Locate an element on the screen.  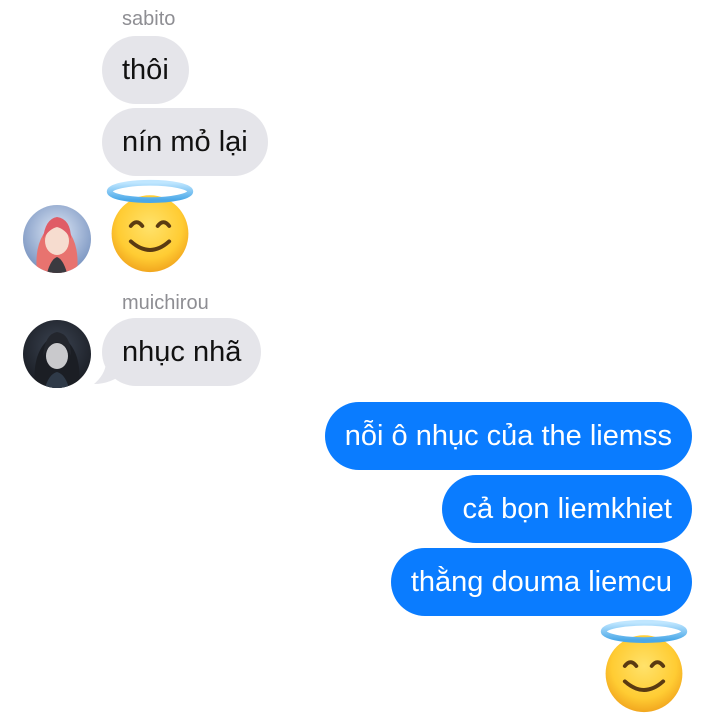
incoming-message-bubble: thôi is located at coordinates (145, 70).